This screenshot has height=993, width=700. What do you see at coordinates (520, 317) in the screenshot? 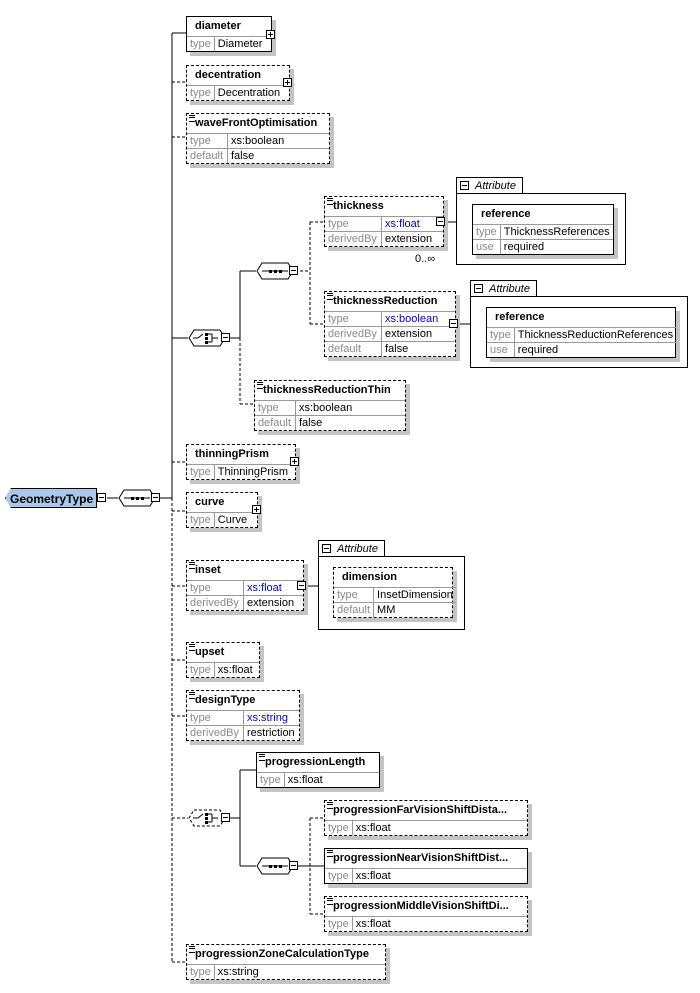
I see `attribute-name: reference` at bounding box center [520, 317].